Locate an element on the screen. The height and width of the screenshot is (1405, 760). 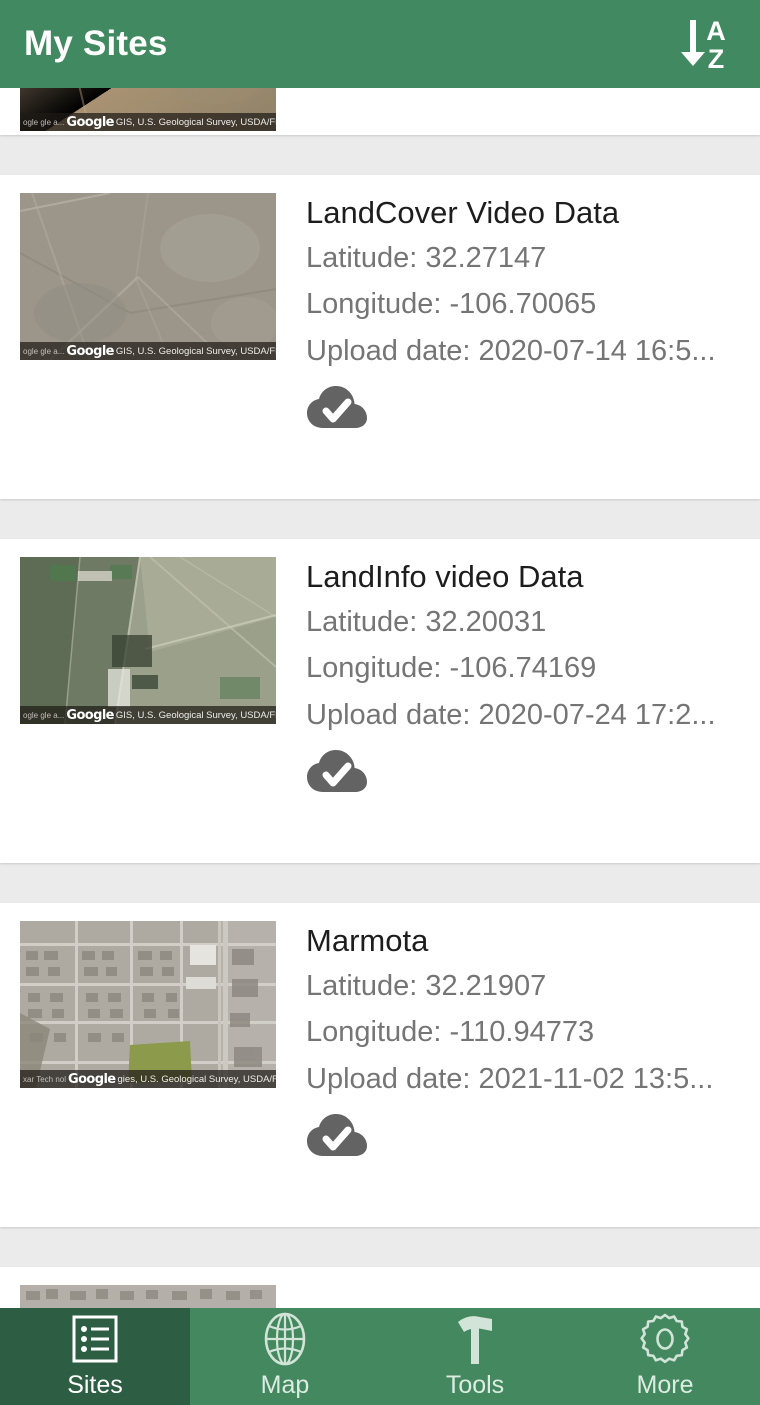
sort-letter-z: Z is located at coordinates (716, 59).